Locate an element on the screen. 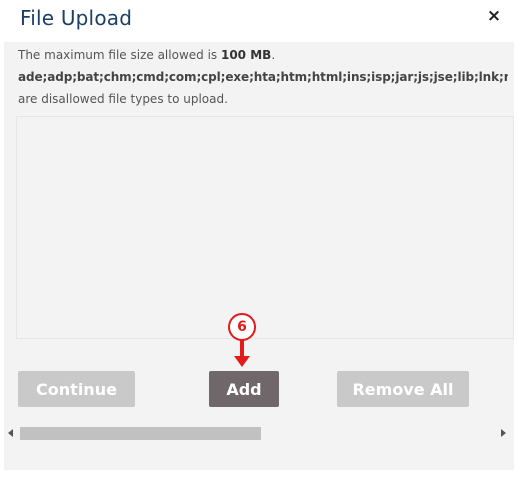 This screenshot has height=479, width=518. close-icon: × is located at coordinates (494, 16).